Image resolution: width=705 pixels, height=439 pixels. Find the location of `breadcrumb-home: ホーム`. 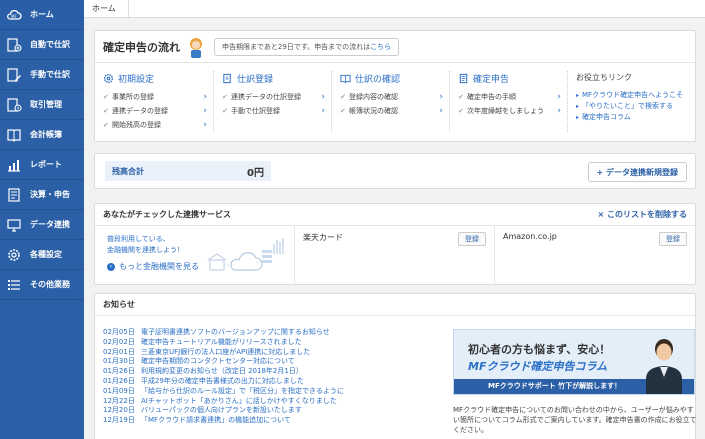

breadcrumb-home: ホーム is located at coordinates (106, 9).